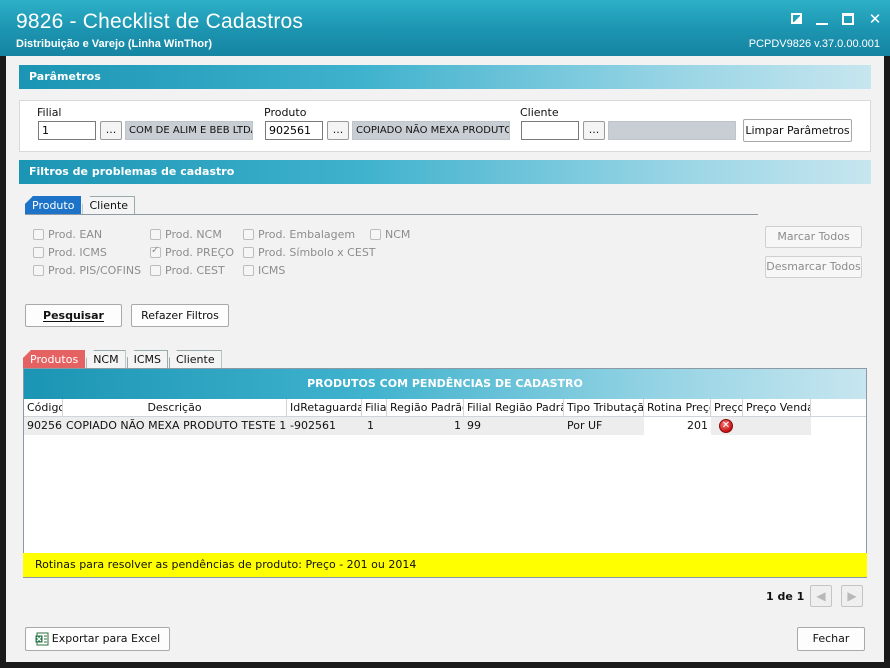 The width and height of the screenshot is (890, 668). Describe the element at coordinates (53, 205) in the screenshot. I see `tab-produto: Produto` at that location.